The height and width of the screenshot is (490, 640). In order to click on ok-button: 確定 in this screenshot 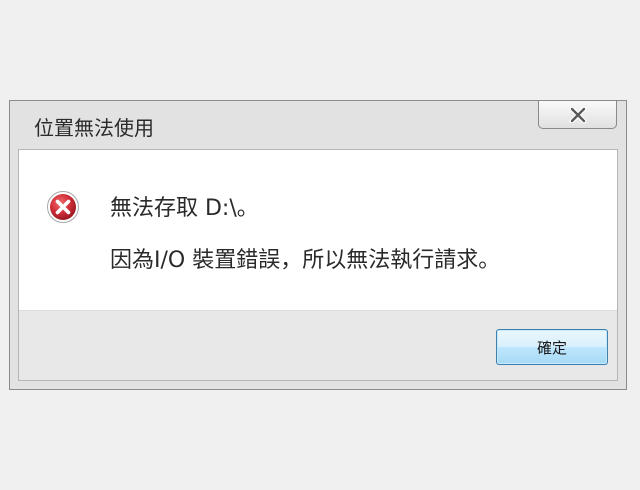, I will do `click(552, 347)`.